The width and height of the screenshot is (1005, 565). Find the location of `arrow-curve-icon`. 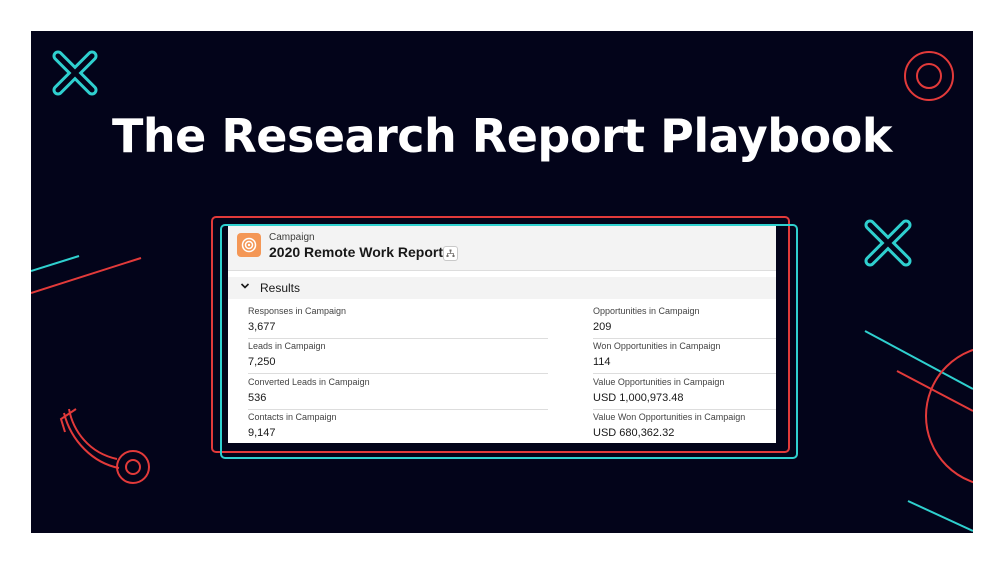

arrow-curve-icon is located at coordinates (104, 446).